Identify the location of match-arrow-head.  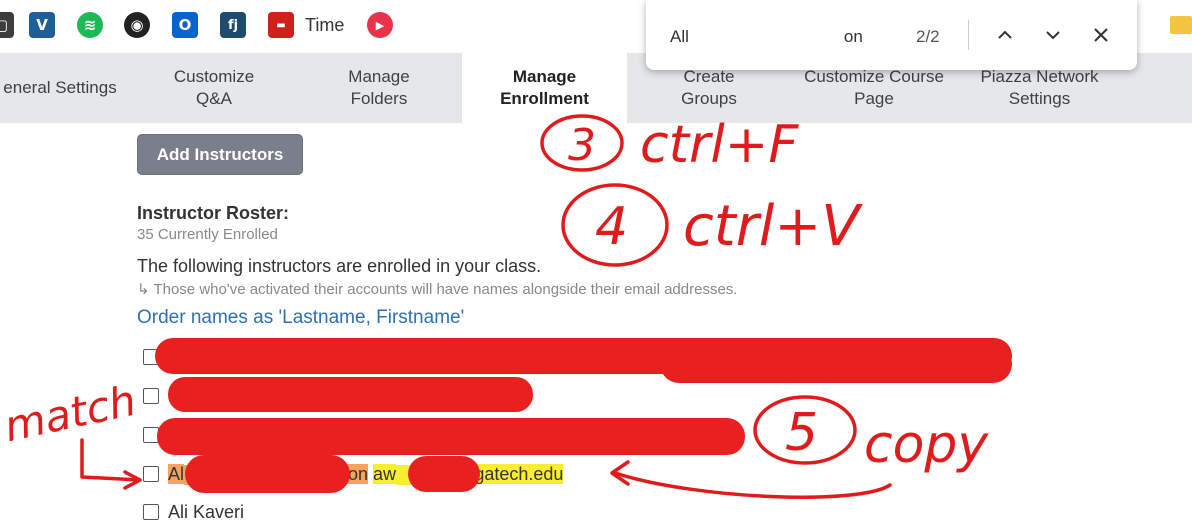
(132, 480).